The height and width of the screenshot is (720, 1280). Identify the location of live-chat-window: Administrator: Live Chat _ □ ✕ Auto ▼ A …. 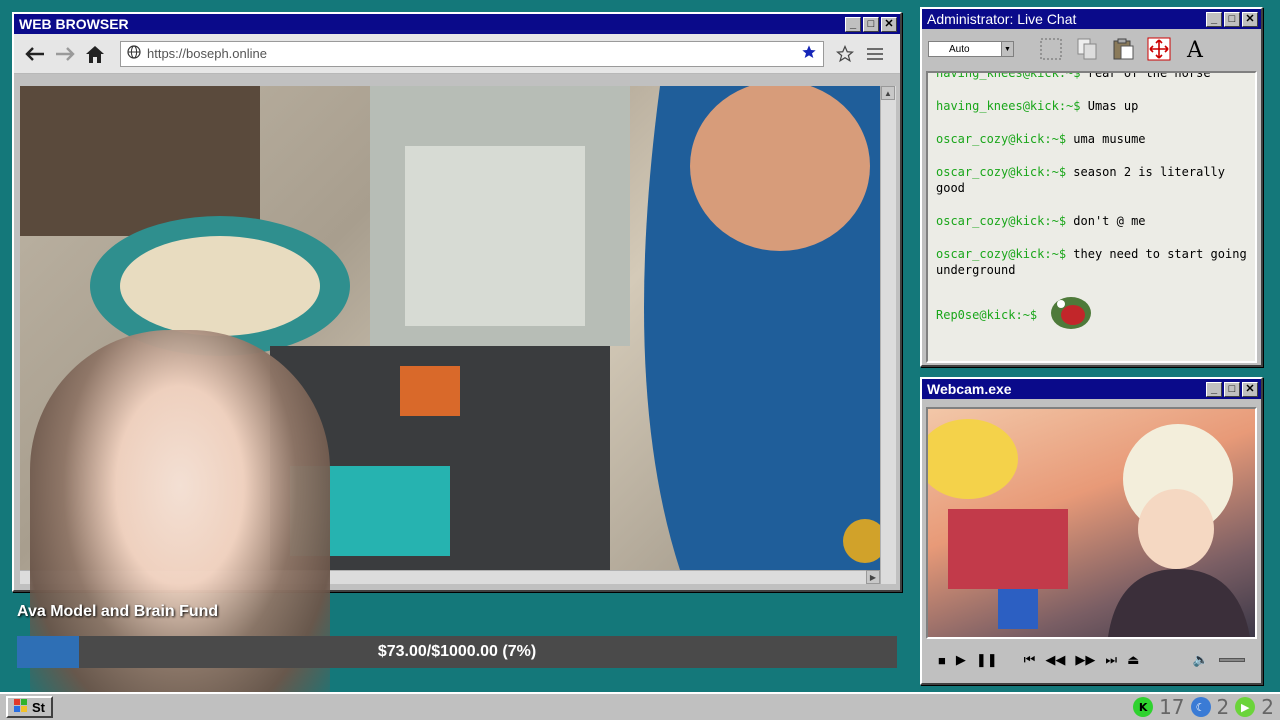
(1091, 187).